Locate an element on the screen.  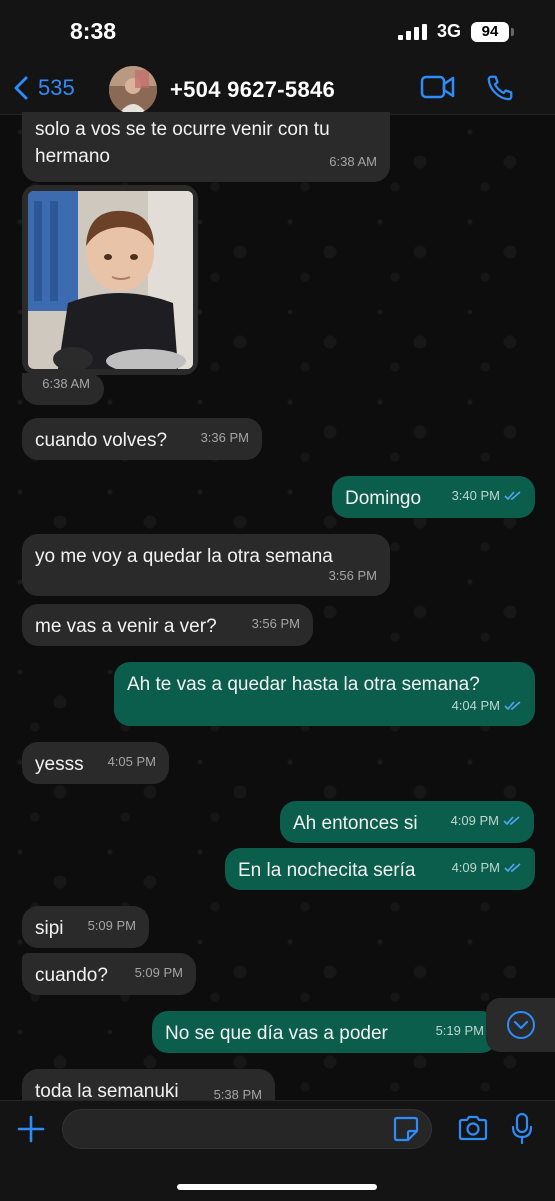
photo-time-bubble: 6:38 AM is located at coordinates (63, 389).